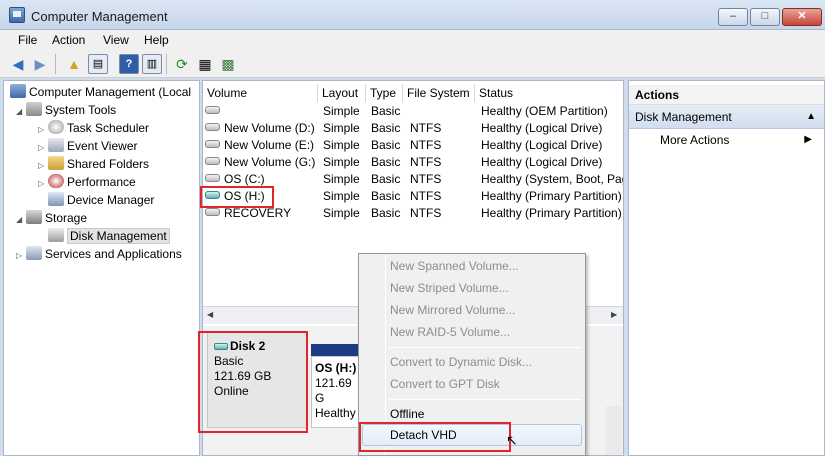  Describe the element at coordinates (129, 64) in the screenshot. I see `help-icon: ?` at that location.